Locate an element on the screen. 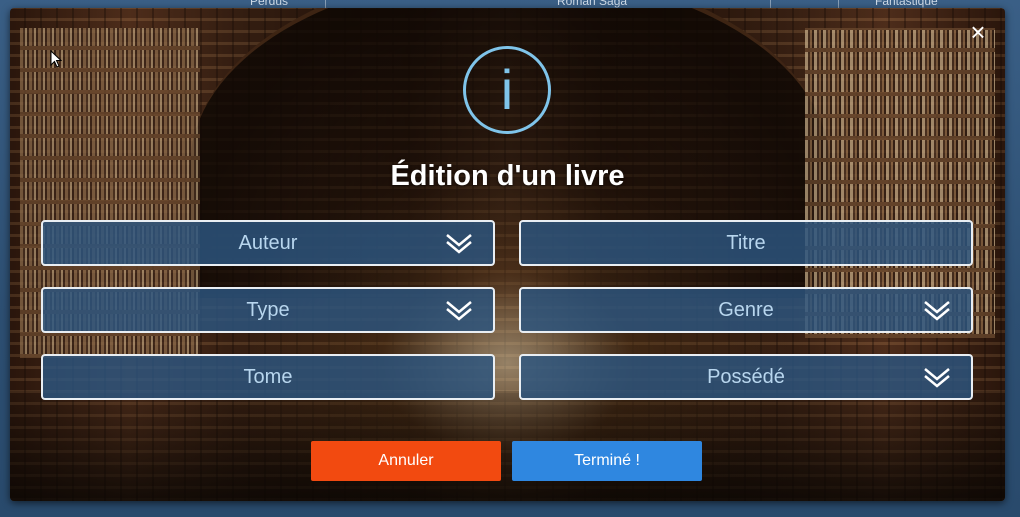 This screenshot has height=517, width=1020. cancel-button: Annuler is located at coordinates (406, 461).